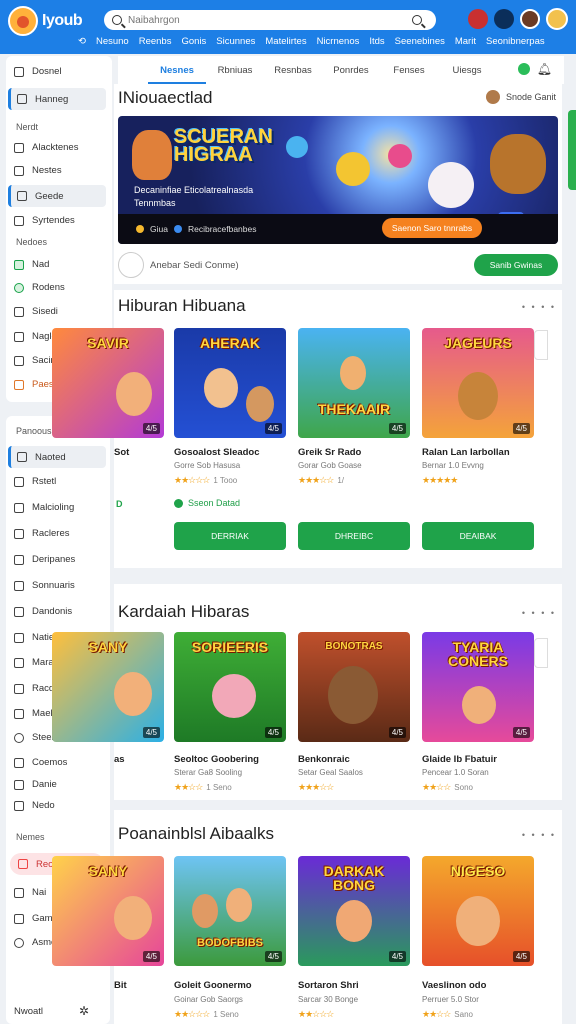 The width and height of the screenshot is (576, 1024). Describe the element at coordinates (42, 533) in the screenshot. I see `sidebar-item-racleres: Racleres` at that location.